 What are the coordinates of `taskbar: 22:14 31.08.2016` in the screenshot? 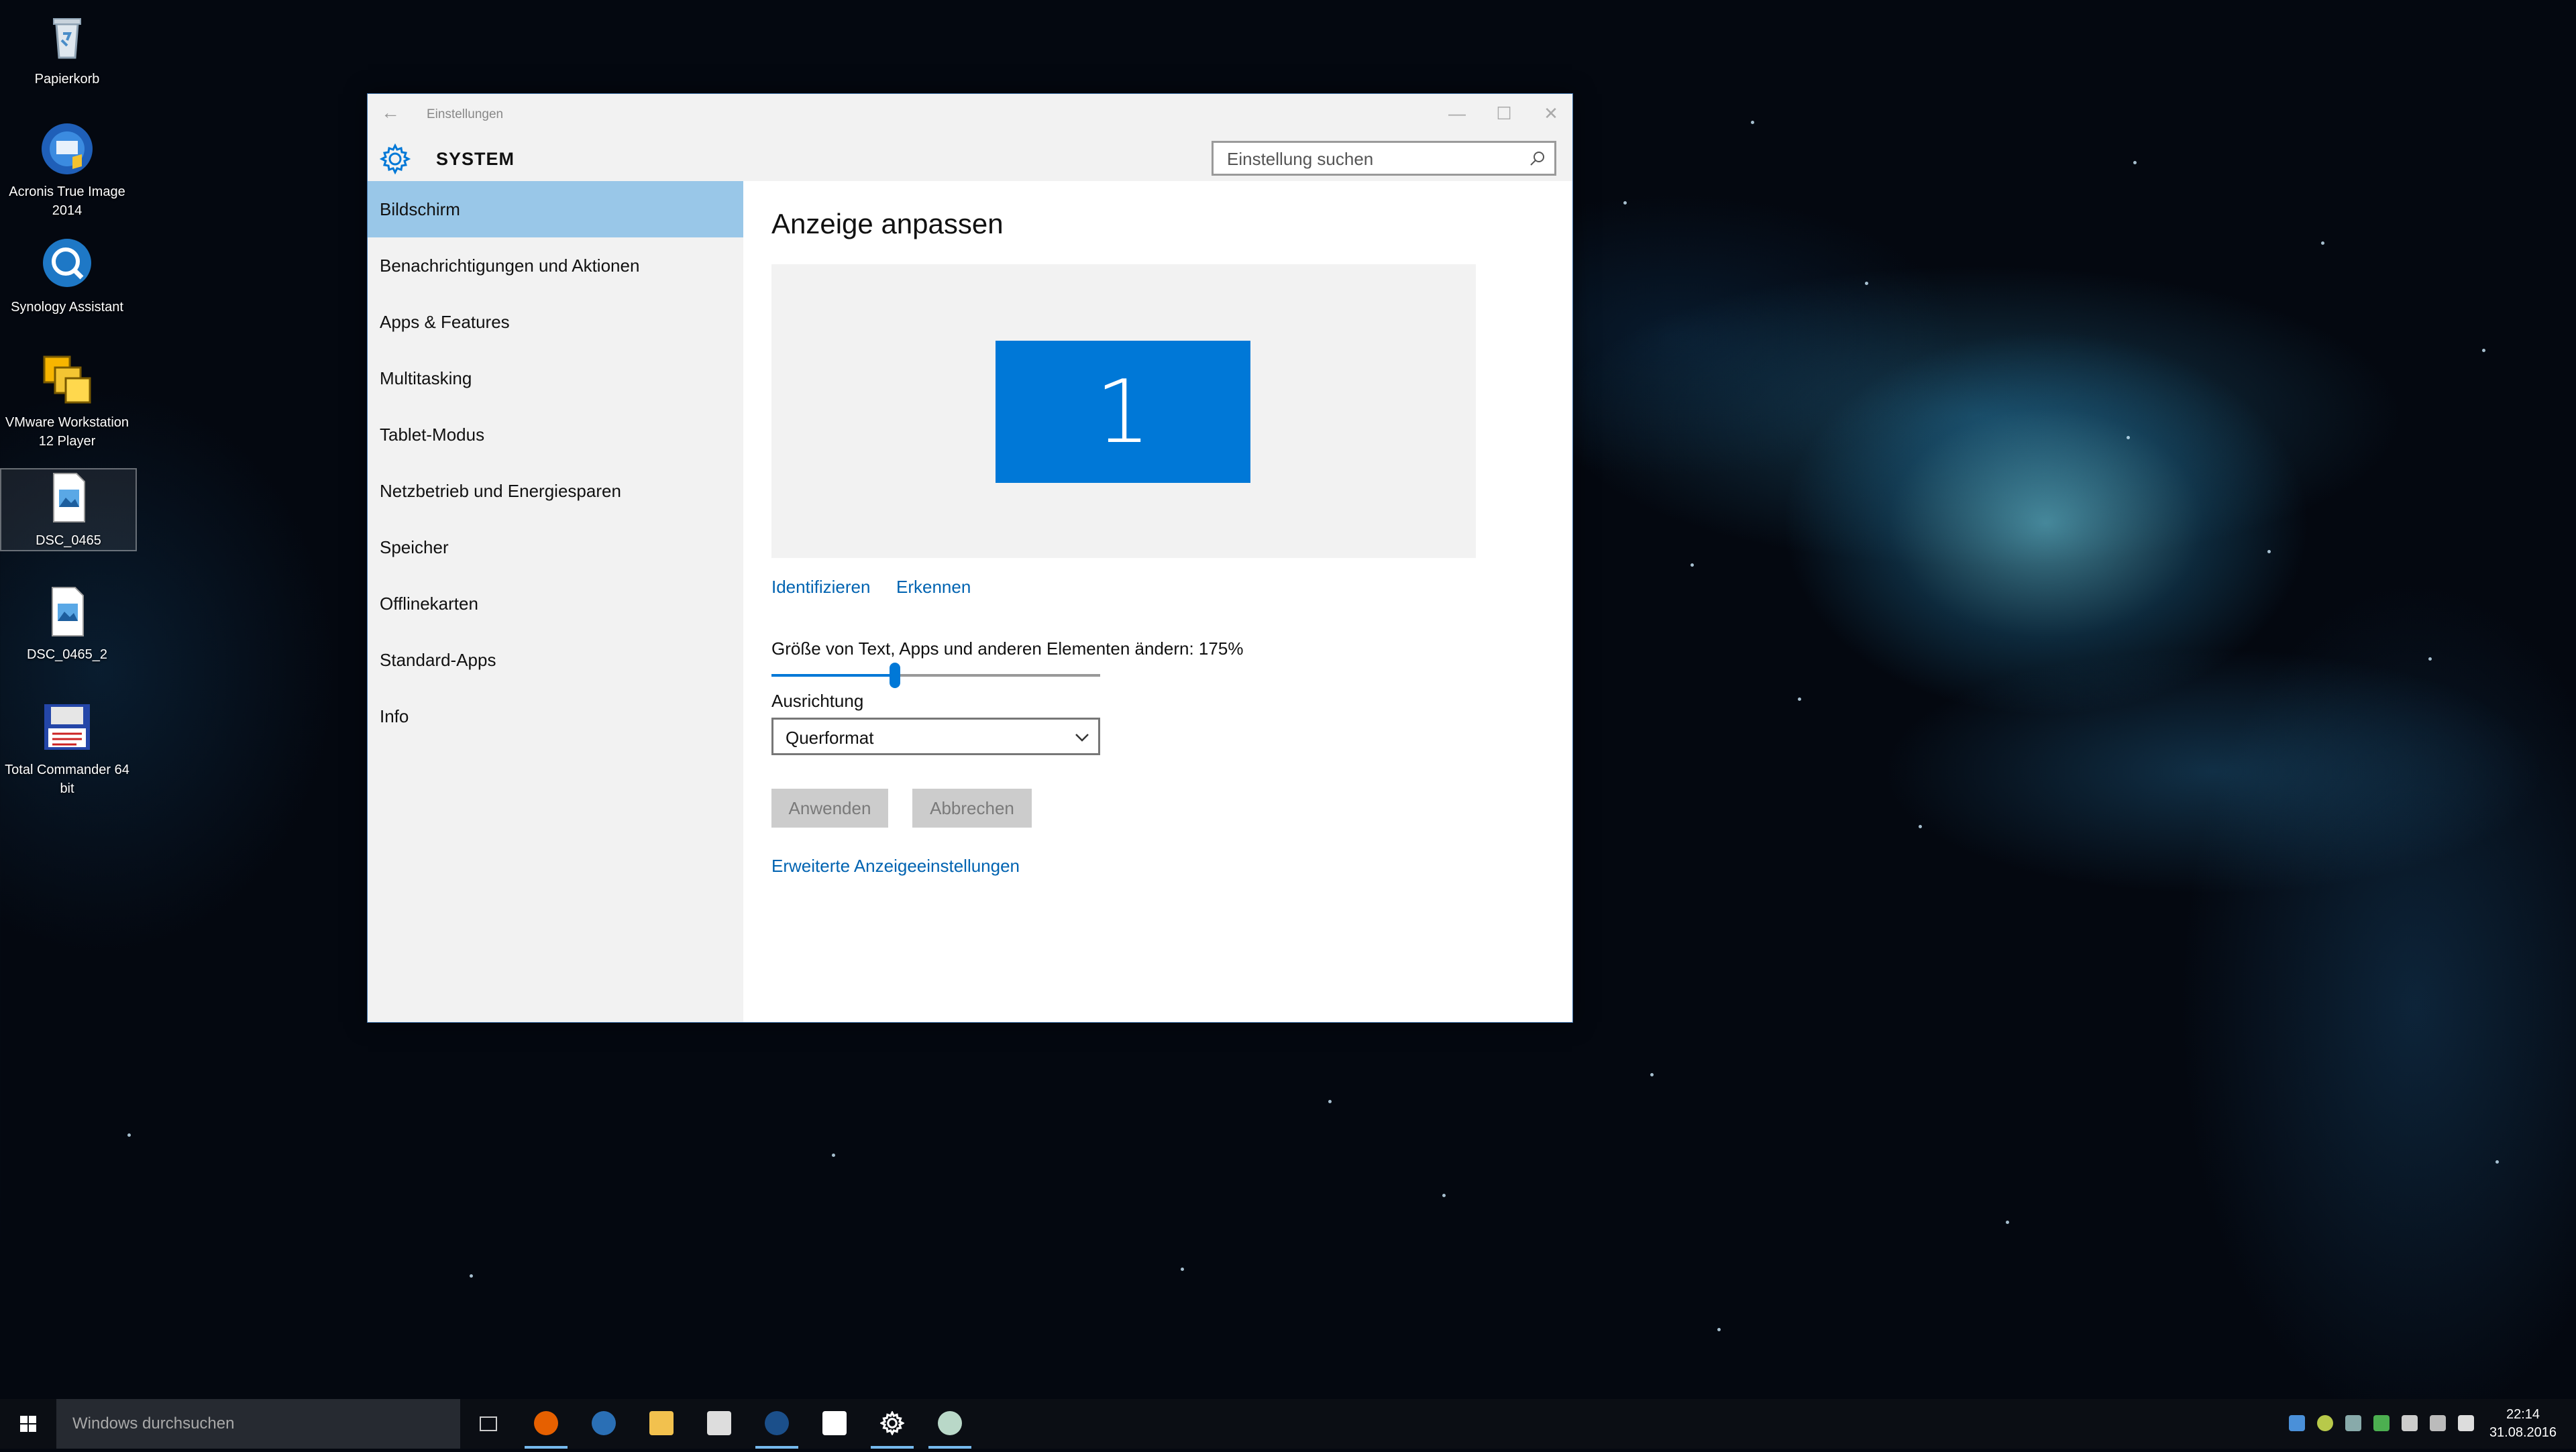 It's located at (1288, 1424).